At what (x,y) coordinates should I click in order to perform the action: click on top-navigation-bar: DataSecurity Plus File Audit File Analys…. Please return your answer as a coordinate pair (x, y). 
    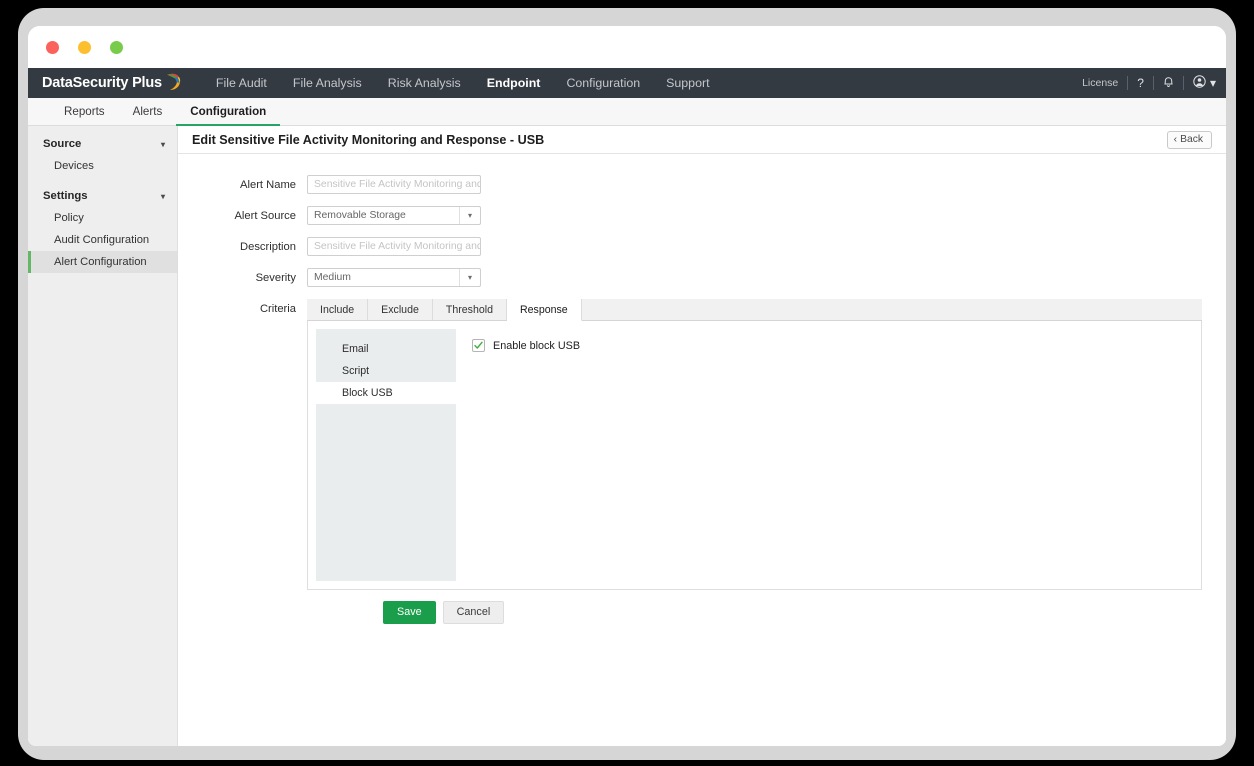
    Looking at the image, I should click on (627, 83).